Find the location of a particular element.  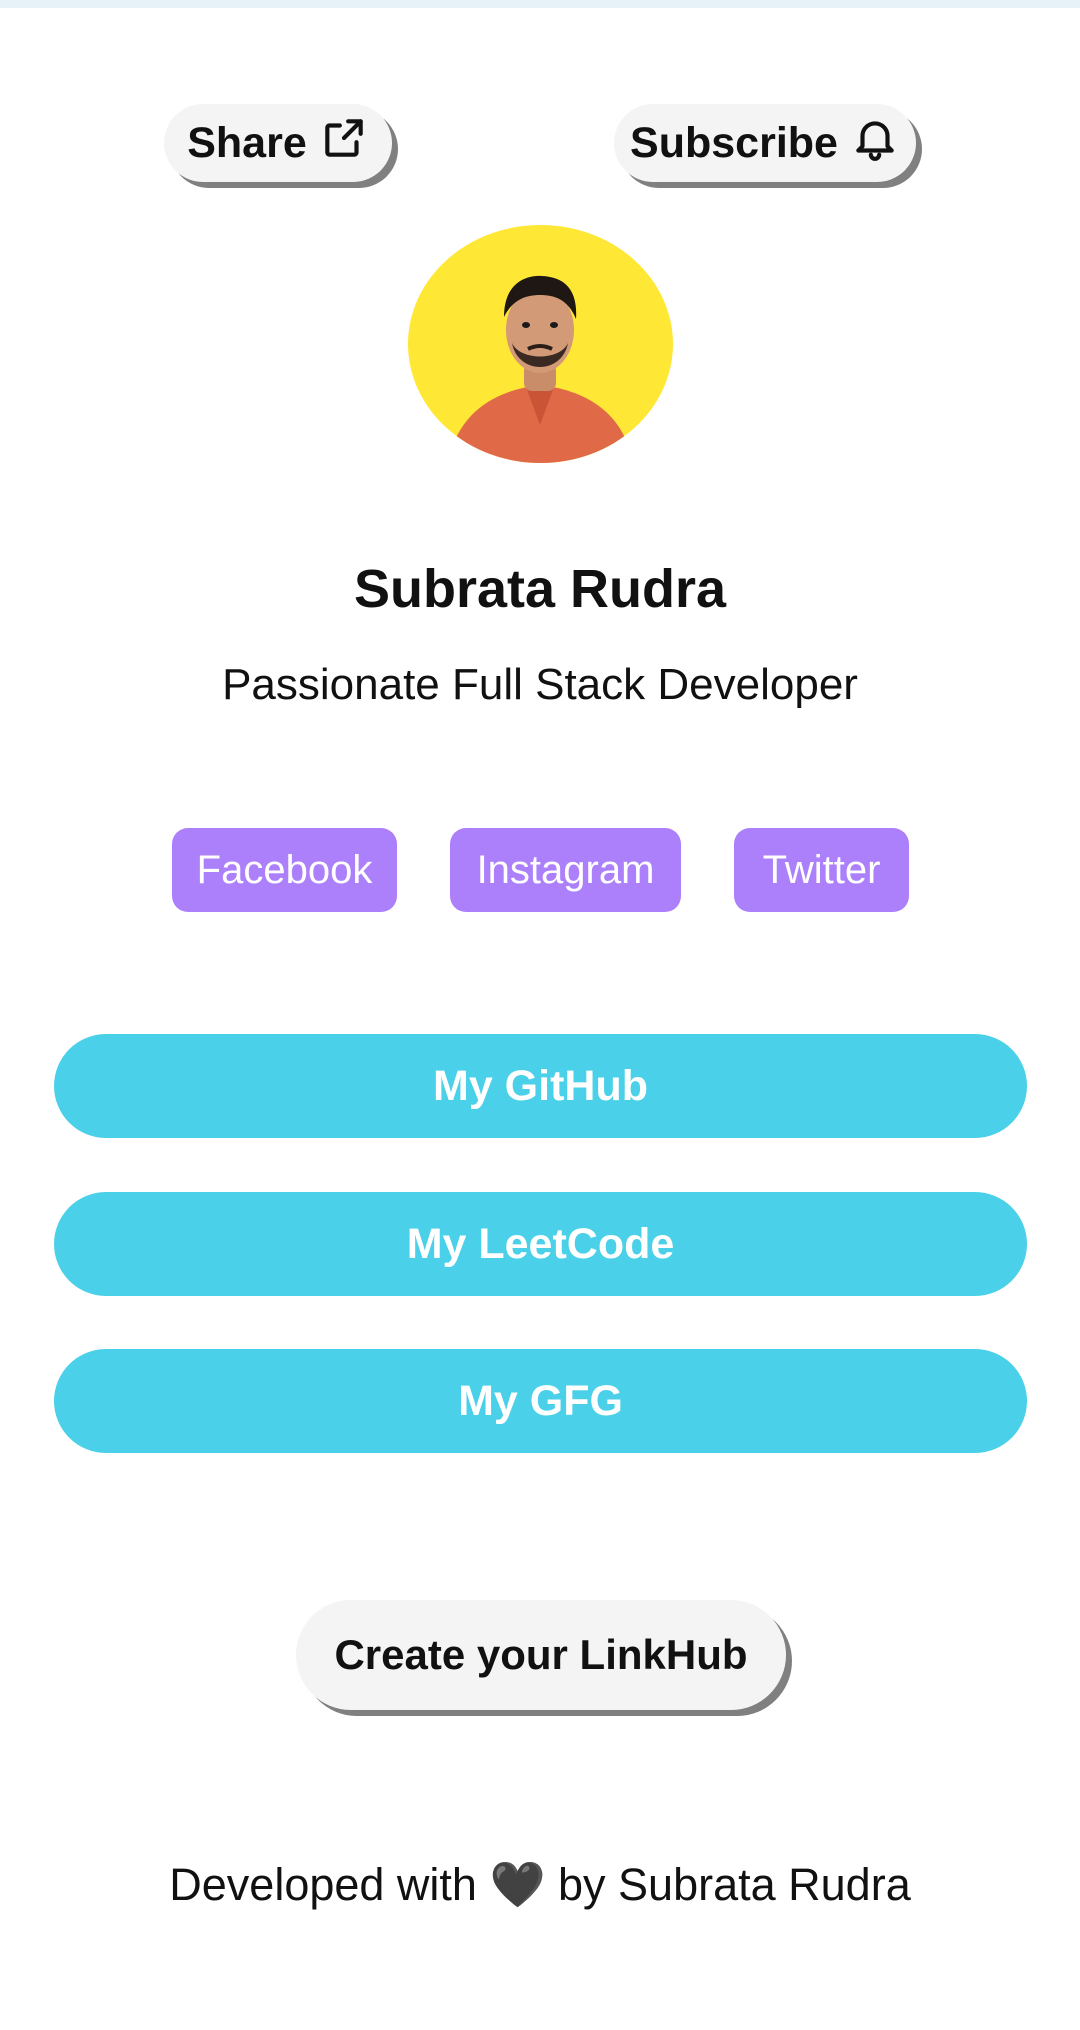

share-button: Share is located at coordinates (278, 143).